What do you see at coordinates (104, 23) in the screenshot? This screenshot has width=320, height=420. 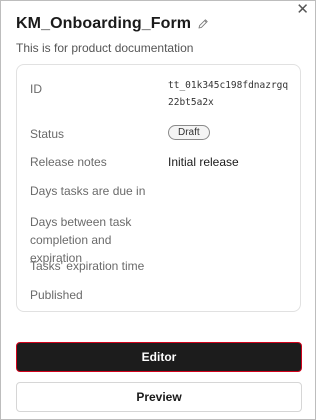 I see `page-title: KM_Onboarding_Form` at bounding box center [104, 23].